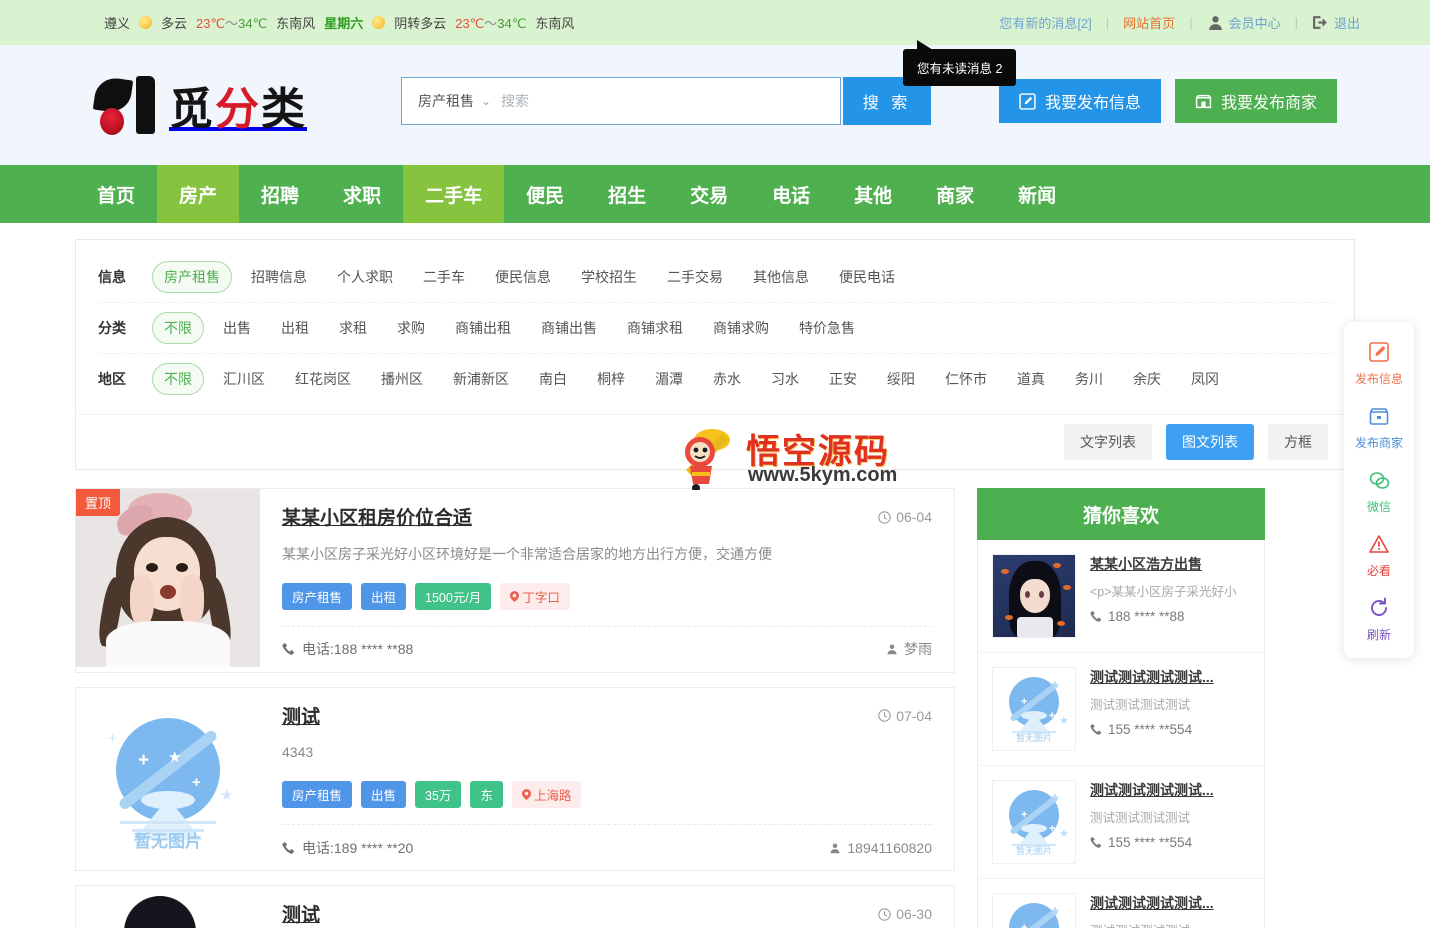 This screenshot has width=1430, height=928. Describe the element at coordinates (411, 328) in the screenshot. I see `filter-option-1-4: 求购` at that location.